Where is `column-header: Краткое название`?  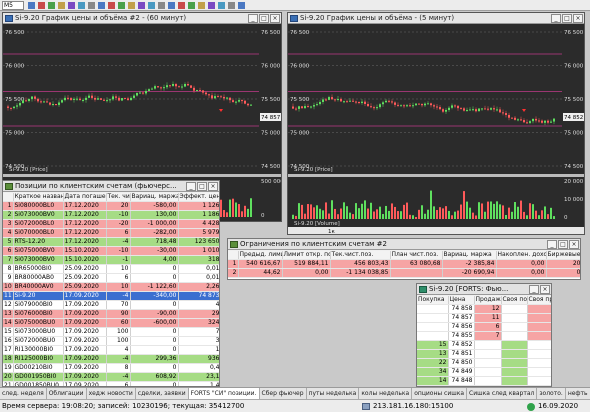 column-header: Краткое название is located at coordinates (38, 197).